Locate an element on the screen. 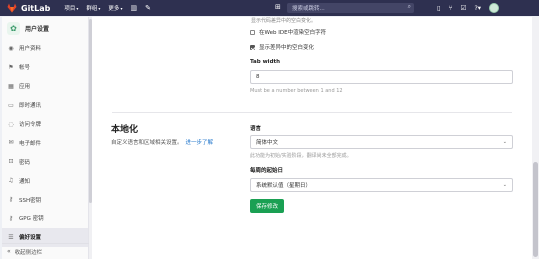 The width and height of the screenshot is (539, 259). top-right-icons: ▯ ⑂ ☑ ?▾ is located at coordinates (472, 8).